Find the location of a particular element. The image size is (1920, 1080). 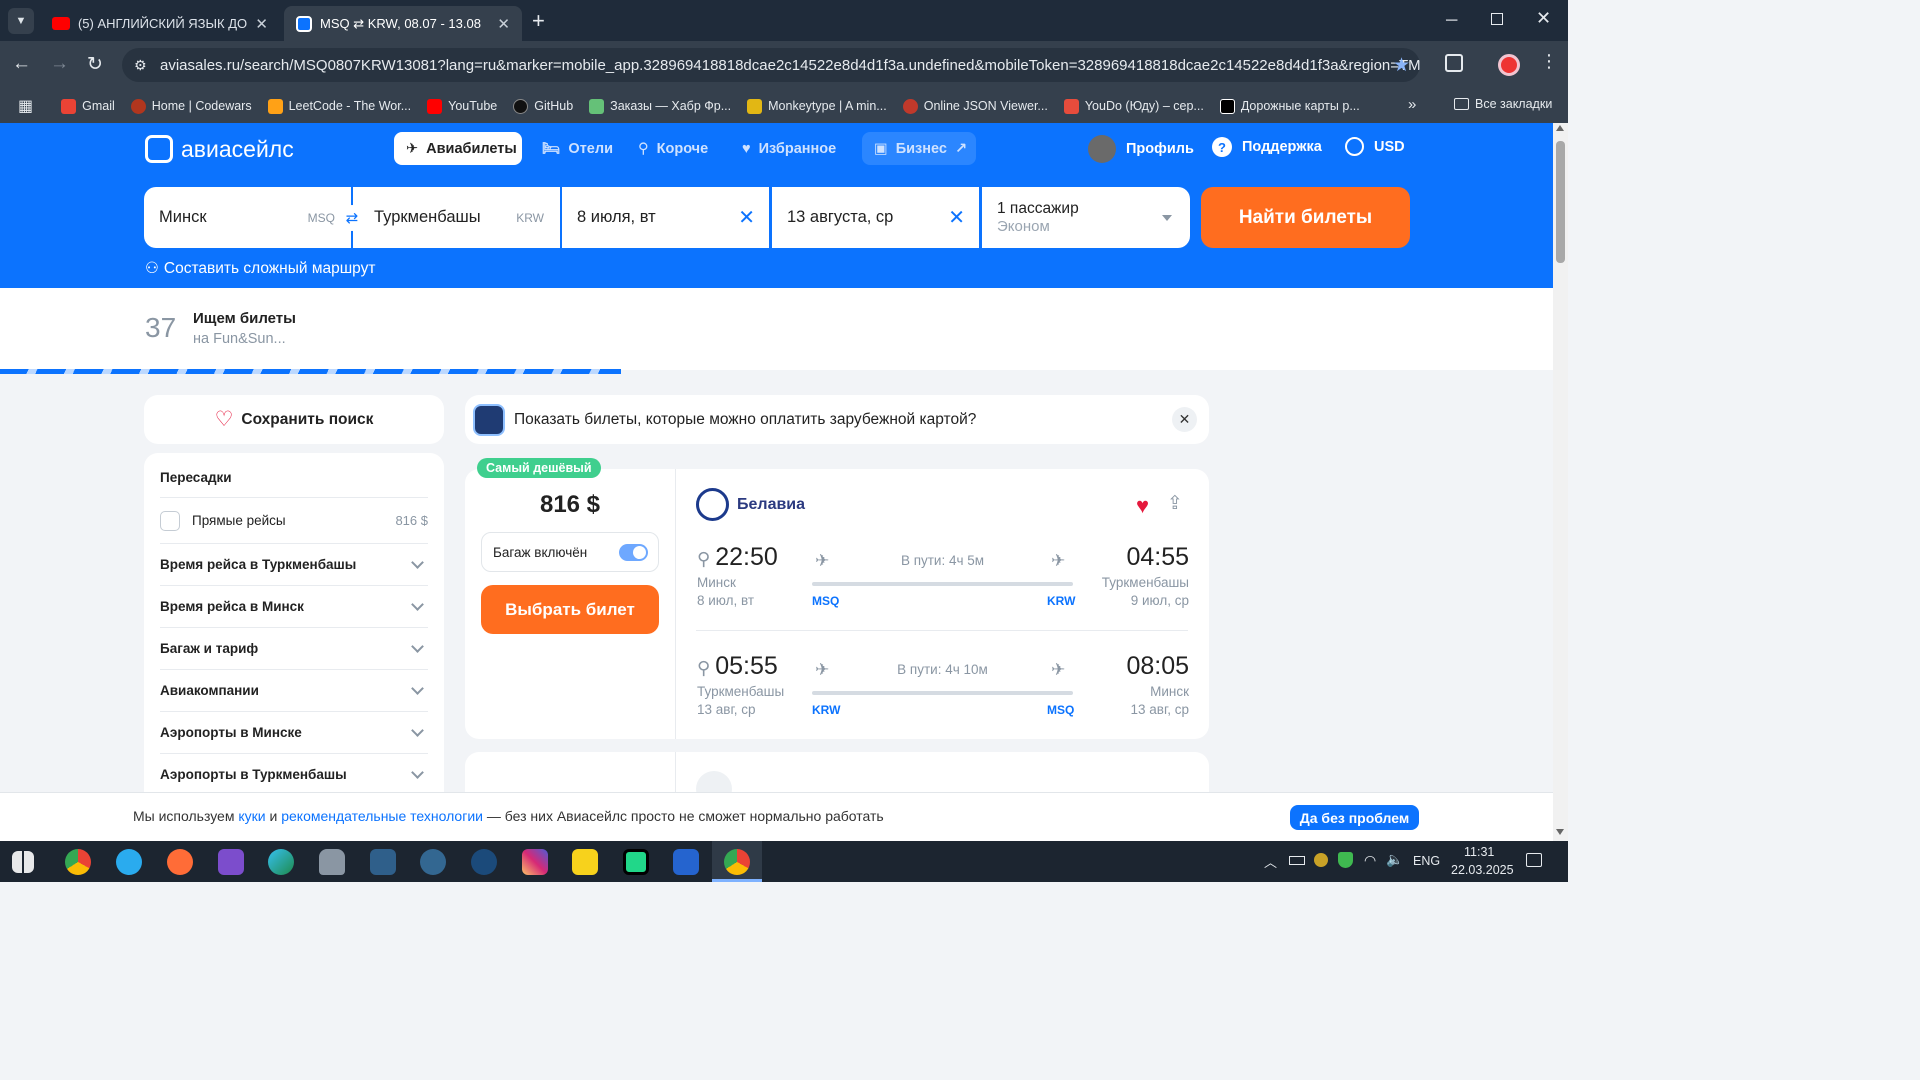

tab-youtube: (5) АНГЛИЙСКИЙ ЯЗЫК ДО АВ ✕ is located at coordinates (160, 23).